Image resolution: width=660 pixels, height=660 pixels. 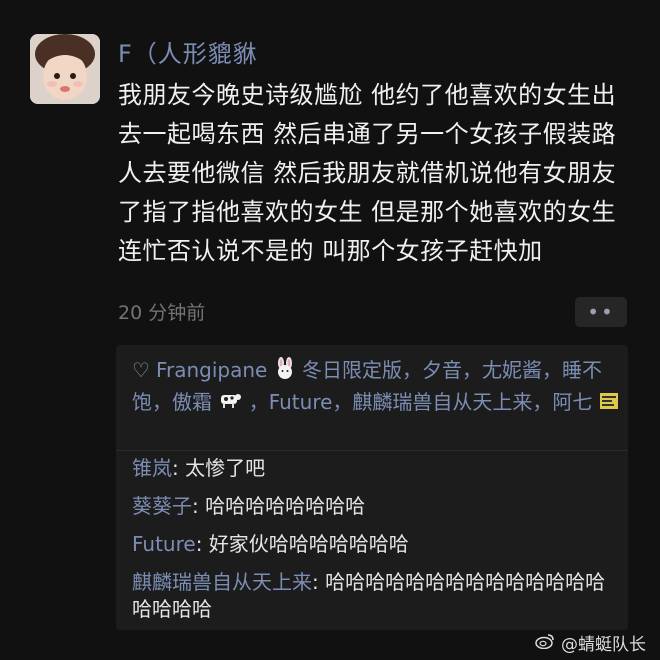 What do you see at coordinates (372, 450) in the screenshot?
I see `divider` at bounding box center [372, 450].